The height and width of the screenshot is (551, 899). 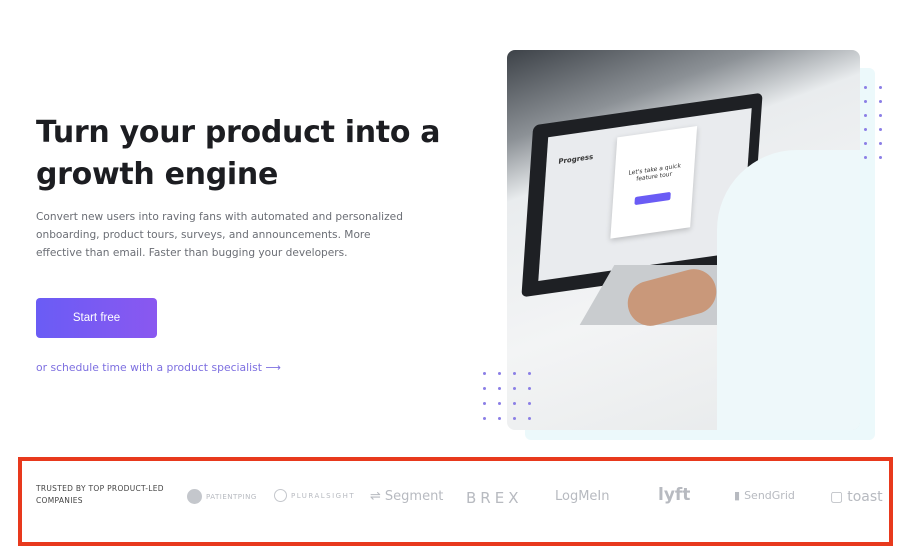 What do you see at coordinates (764, 495) in the screenshot?
I see `logo-sendgrid: ▮ SendGrid` at bounding box center [764, 495].